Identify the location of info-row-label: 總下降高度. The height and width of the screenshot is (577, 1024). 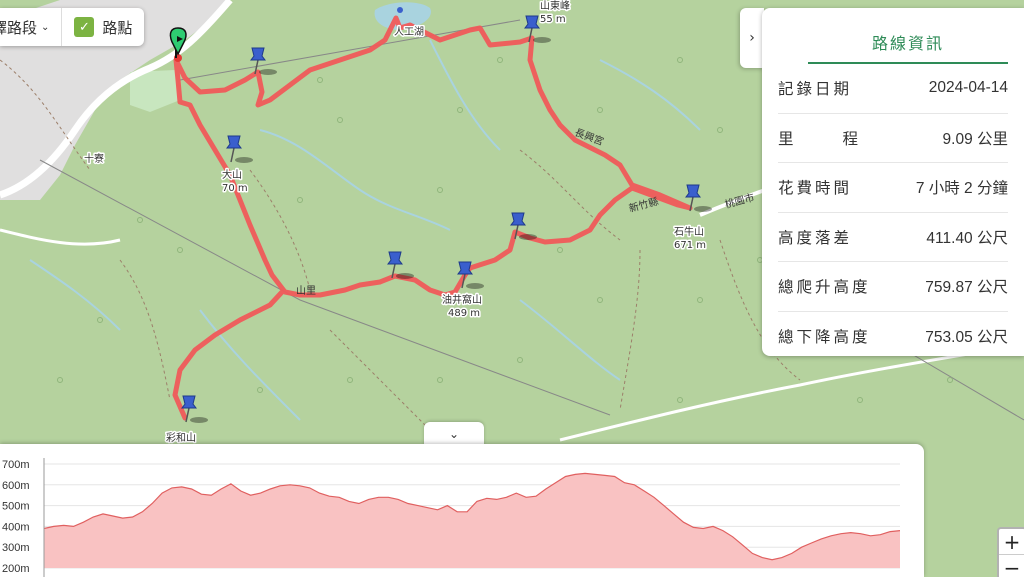
(824, 337).